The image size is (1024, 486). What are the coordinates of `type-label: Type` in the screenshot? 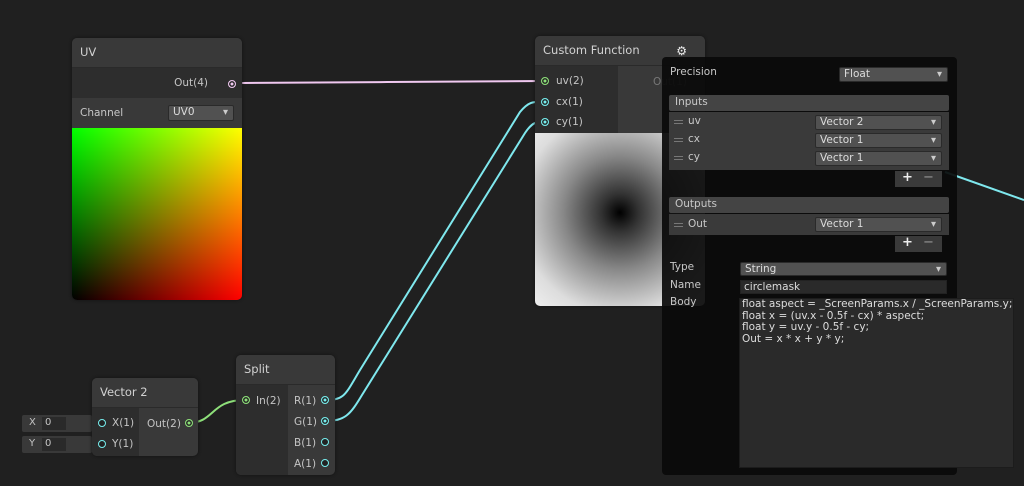 It's located at (682, 267).